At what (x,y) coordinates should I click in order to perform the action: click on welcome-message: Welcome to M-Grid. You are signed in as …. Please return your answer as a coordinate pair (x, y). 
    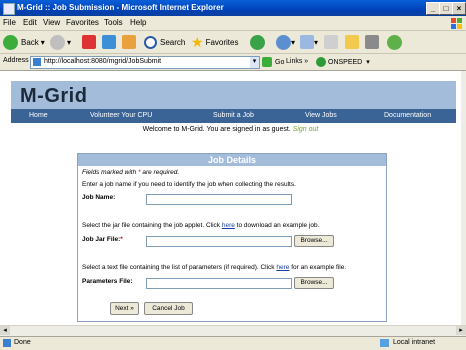
    Looking at the image, I should click on (230, 129).